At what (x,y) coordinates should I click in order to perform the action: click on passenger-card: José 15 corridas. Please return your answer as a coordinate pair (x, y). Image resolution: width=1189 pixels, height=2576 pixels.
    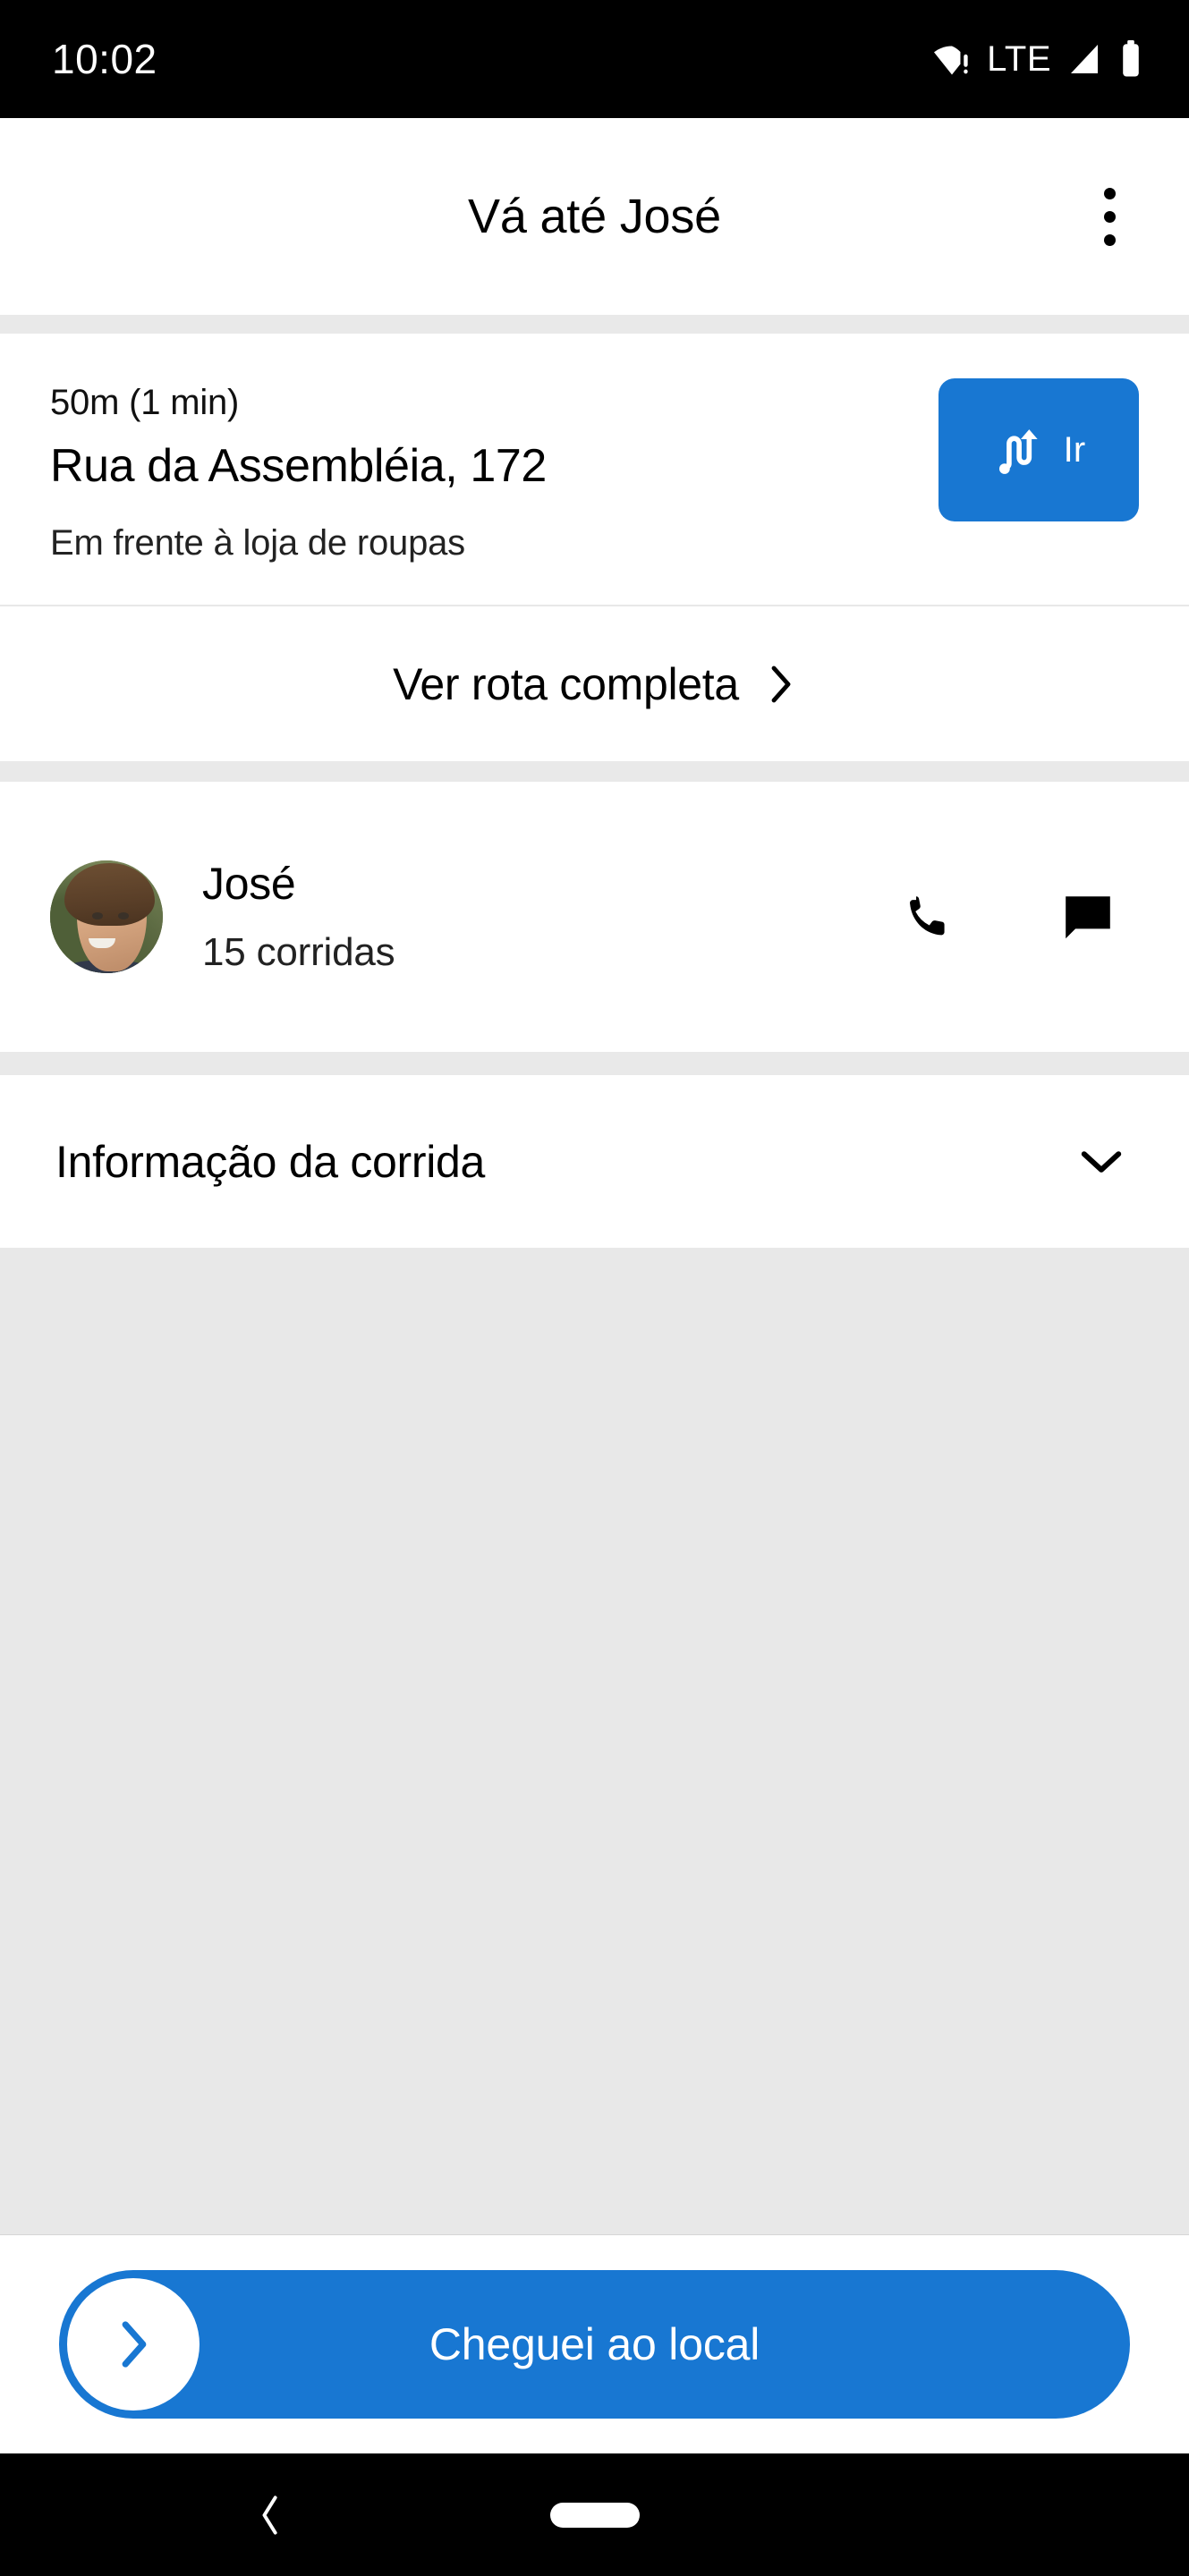
    Looking at the image, I should click on (594, 917).